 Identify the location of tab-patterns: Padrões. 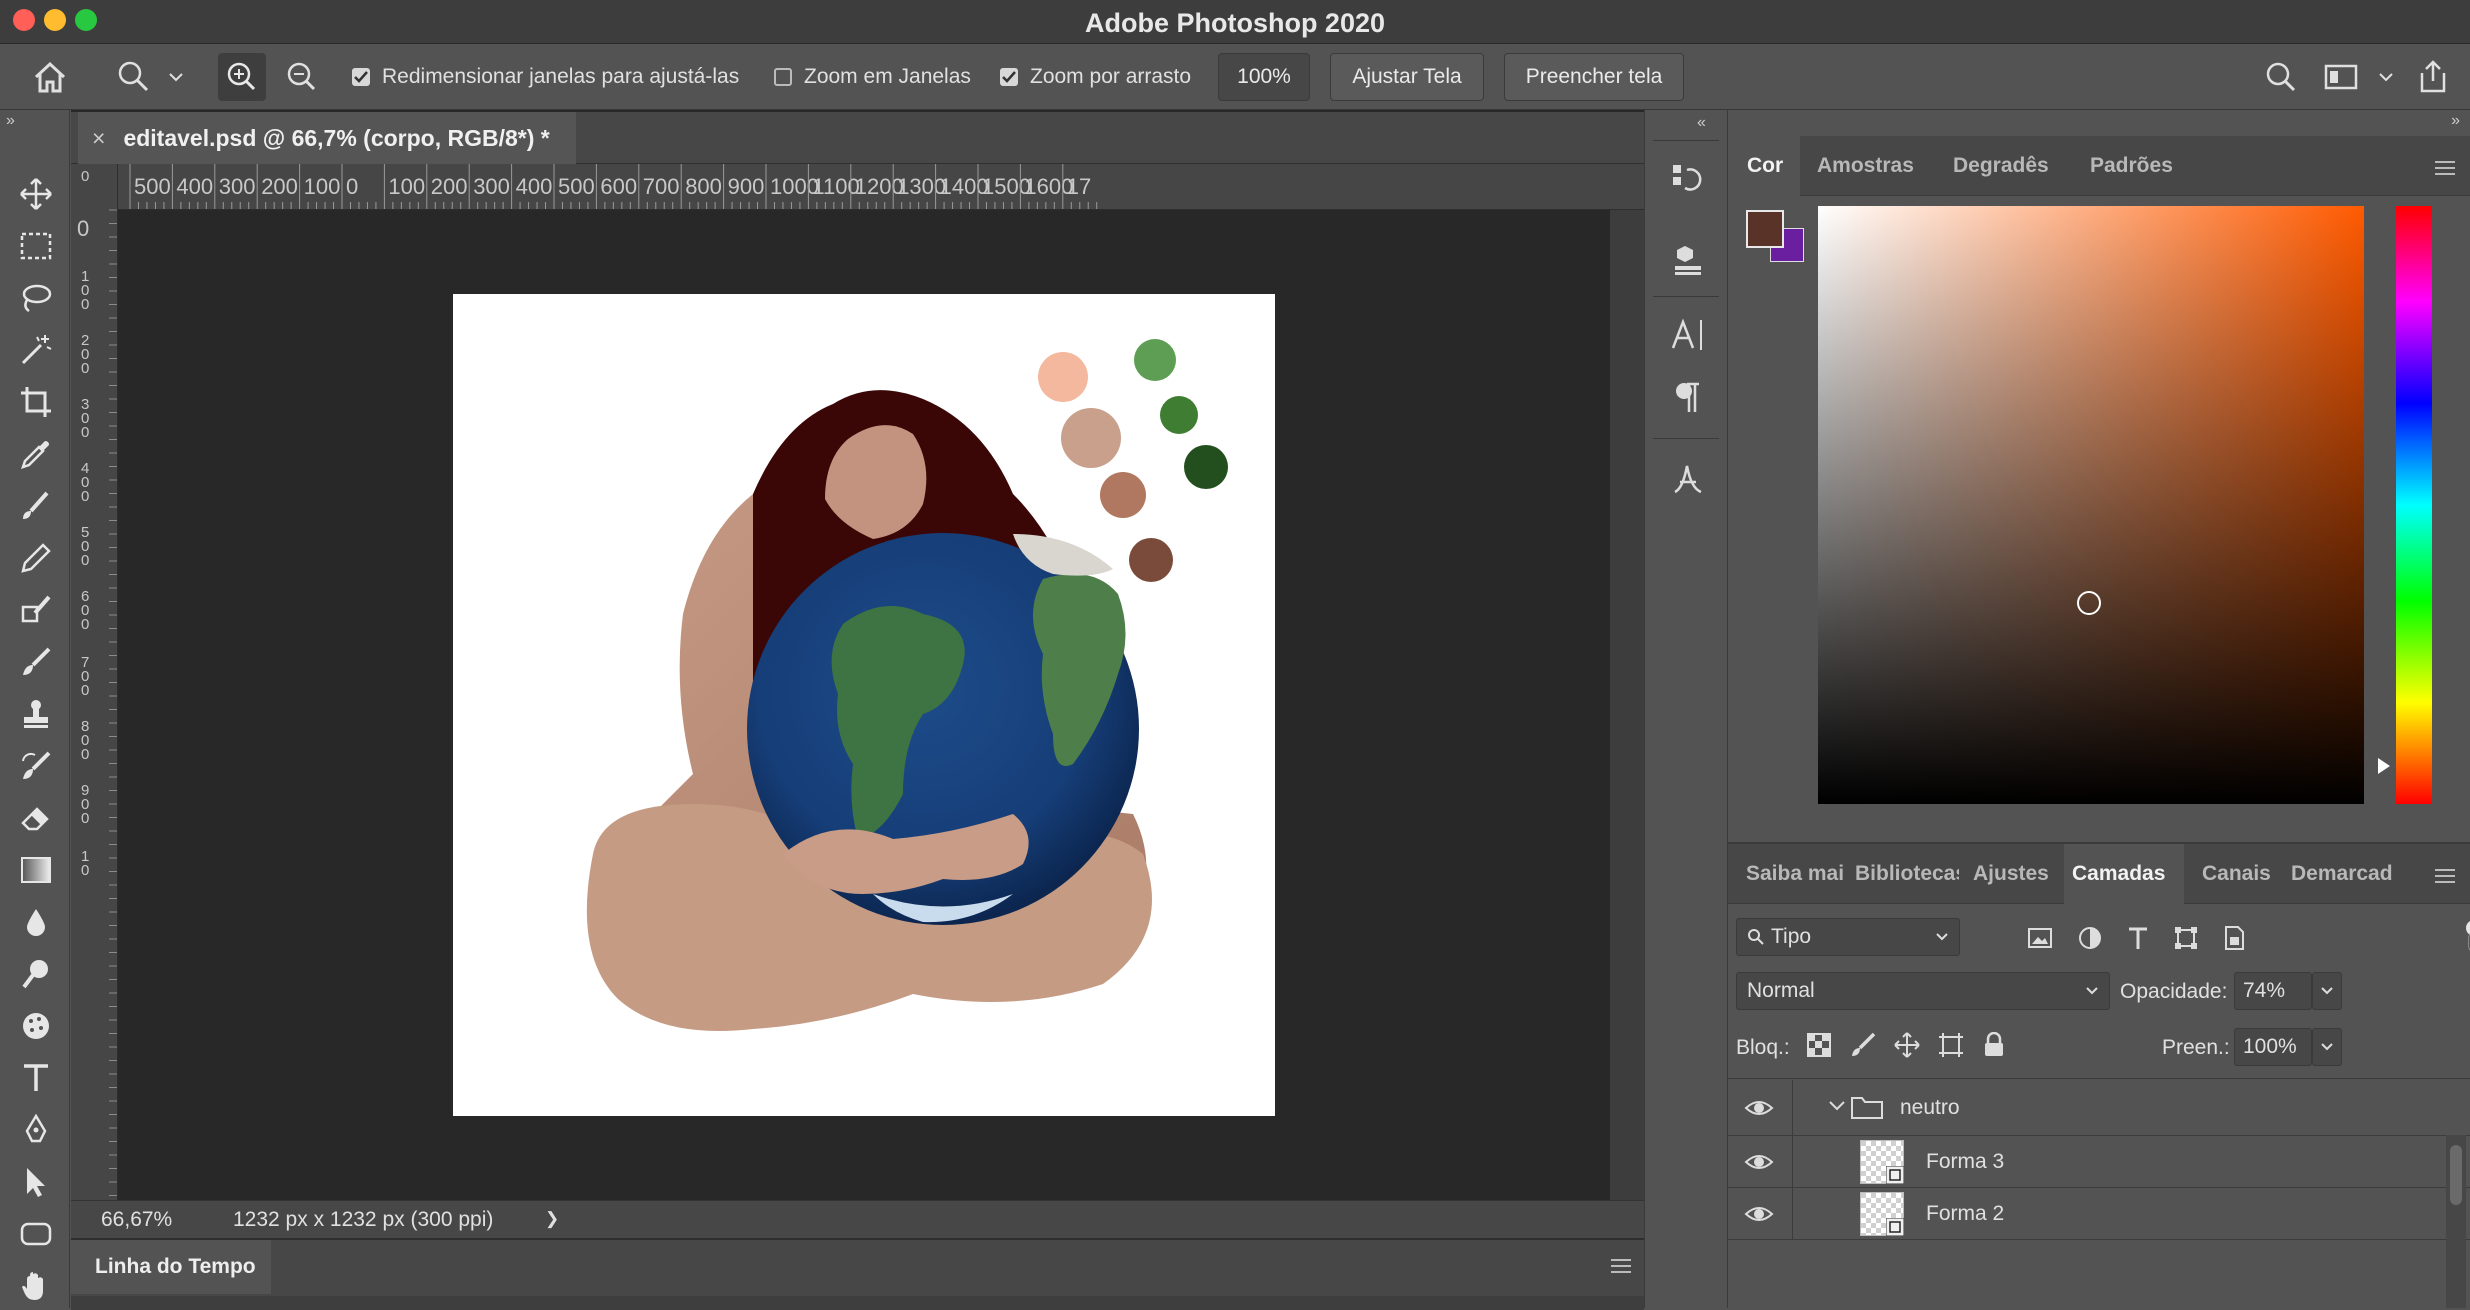
(2131, 166).